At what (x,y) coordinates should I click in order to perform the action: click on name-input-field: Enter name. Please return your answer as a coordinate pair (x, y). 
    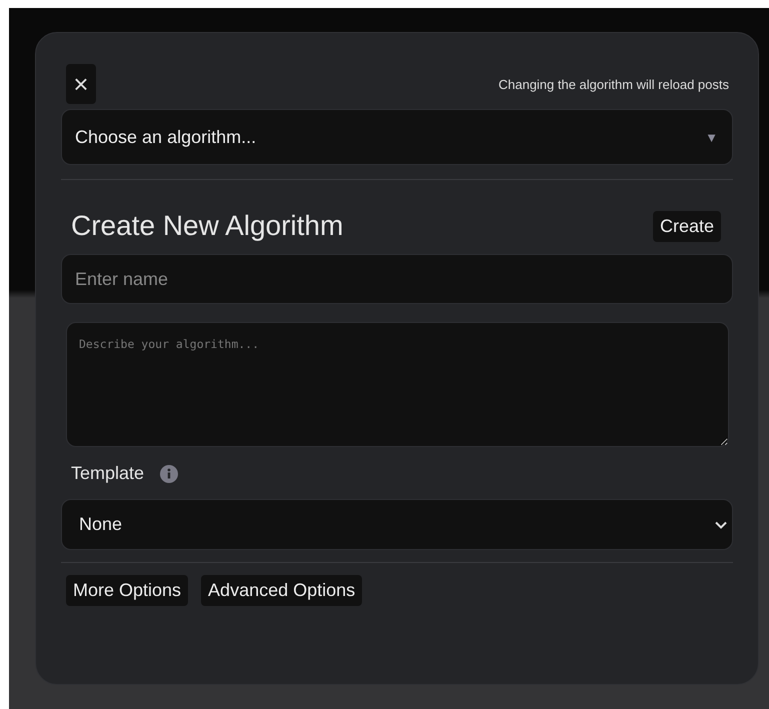
    Looking at the image, I should click on (397, 279).